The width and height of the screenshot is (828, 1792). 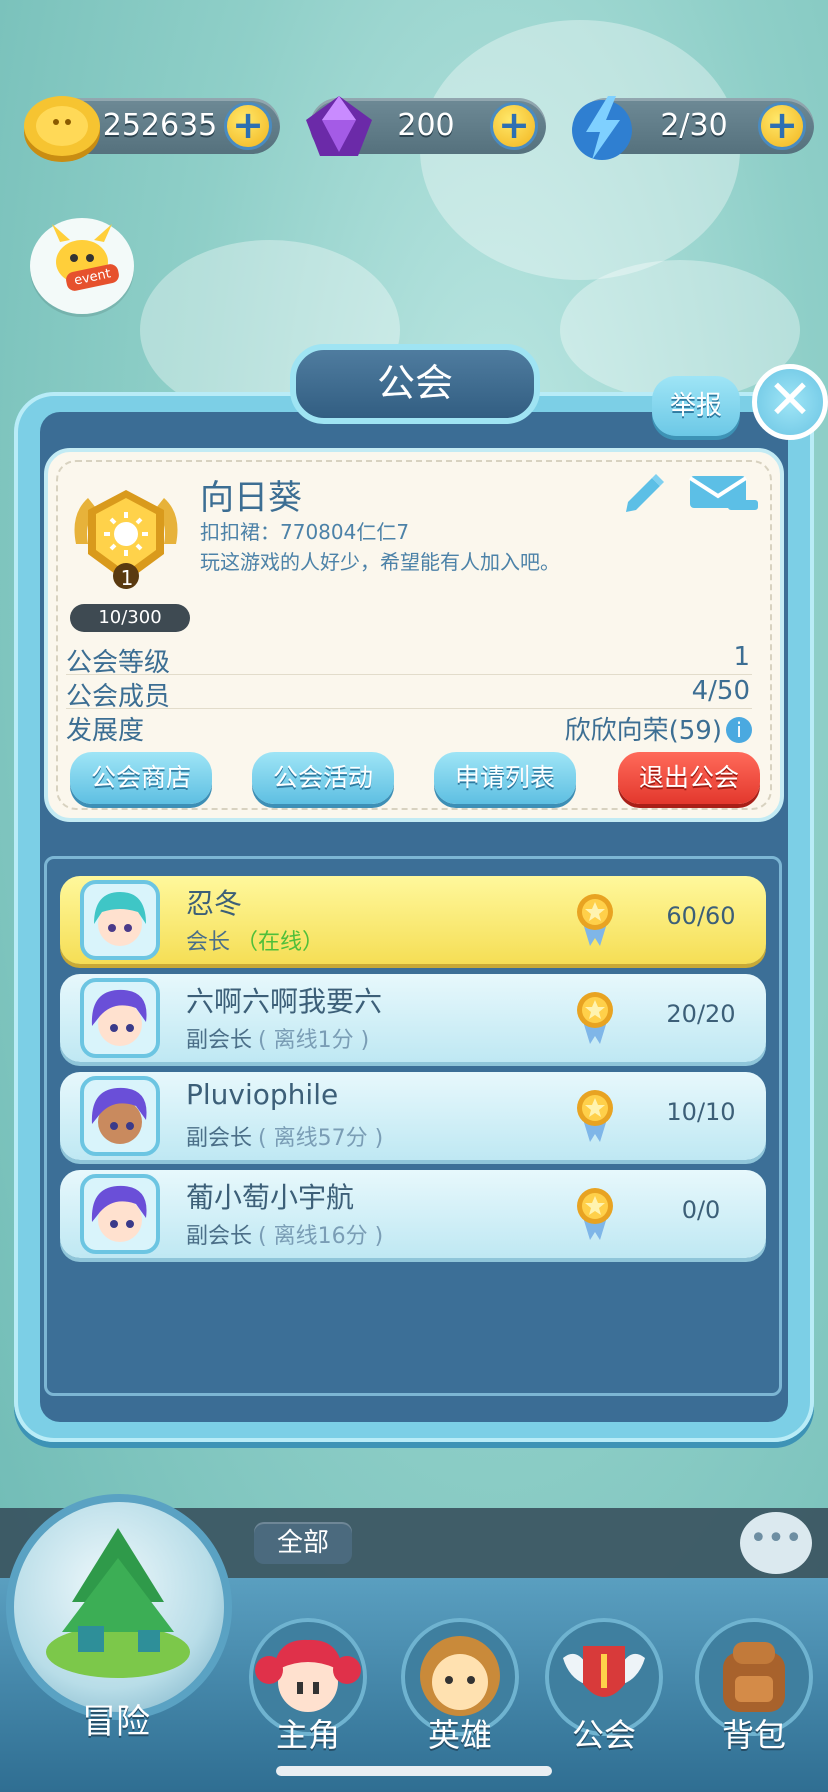 I want to click on member-score: 20/20, so click(x=701, y=1014).